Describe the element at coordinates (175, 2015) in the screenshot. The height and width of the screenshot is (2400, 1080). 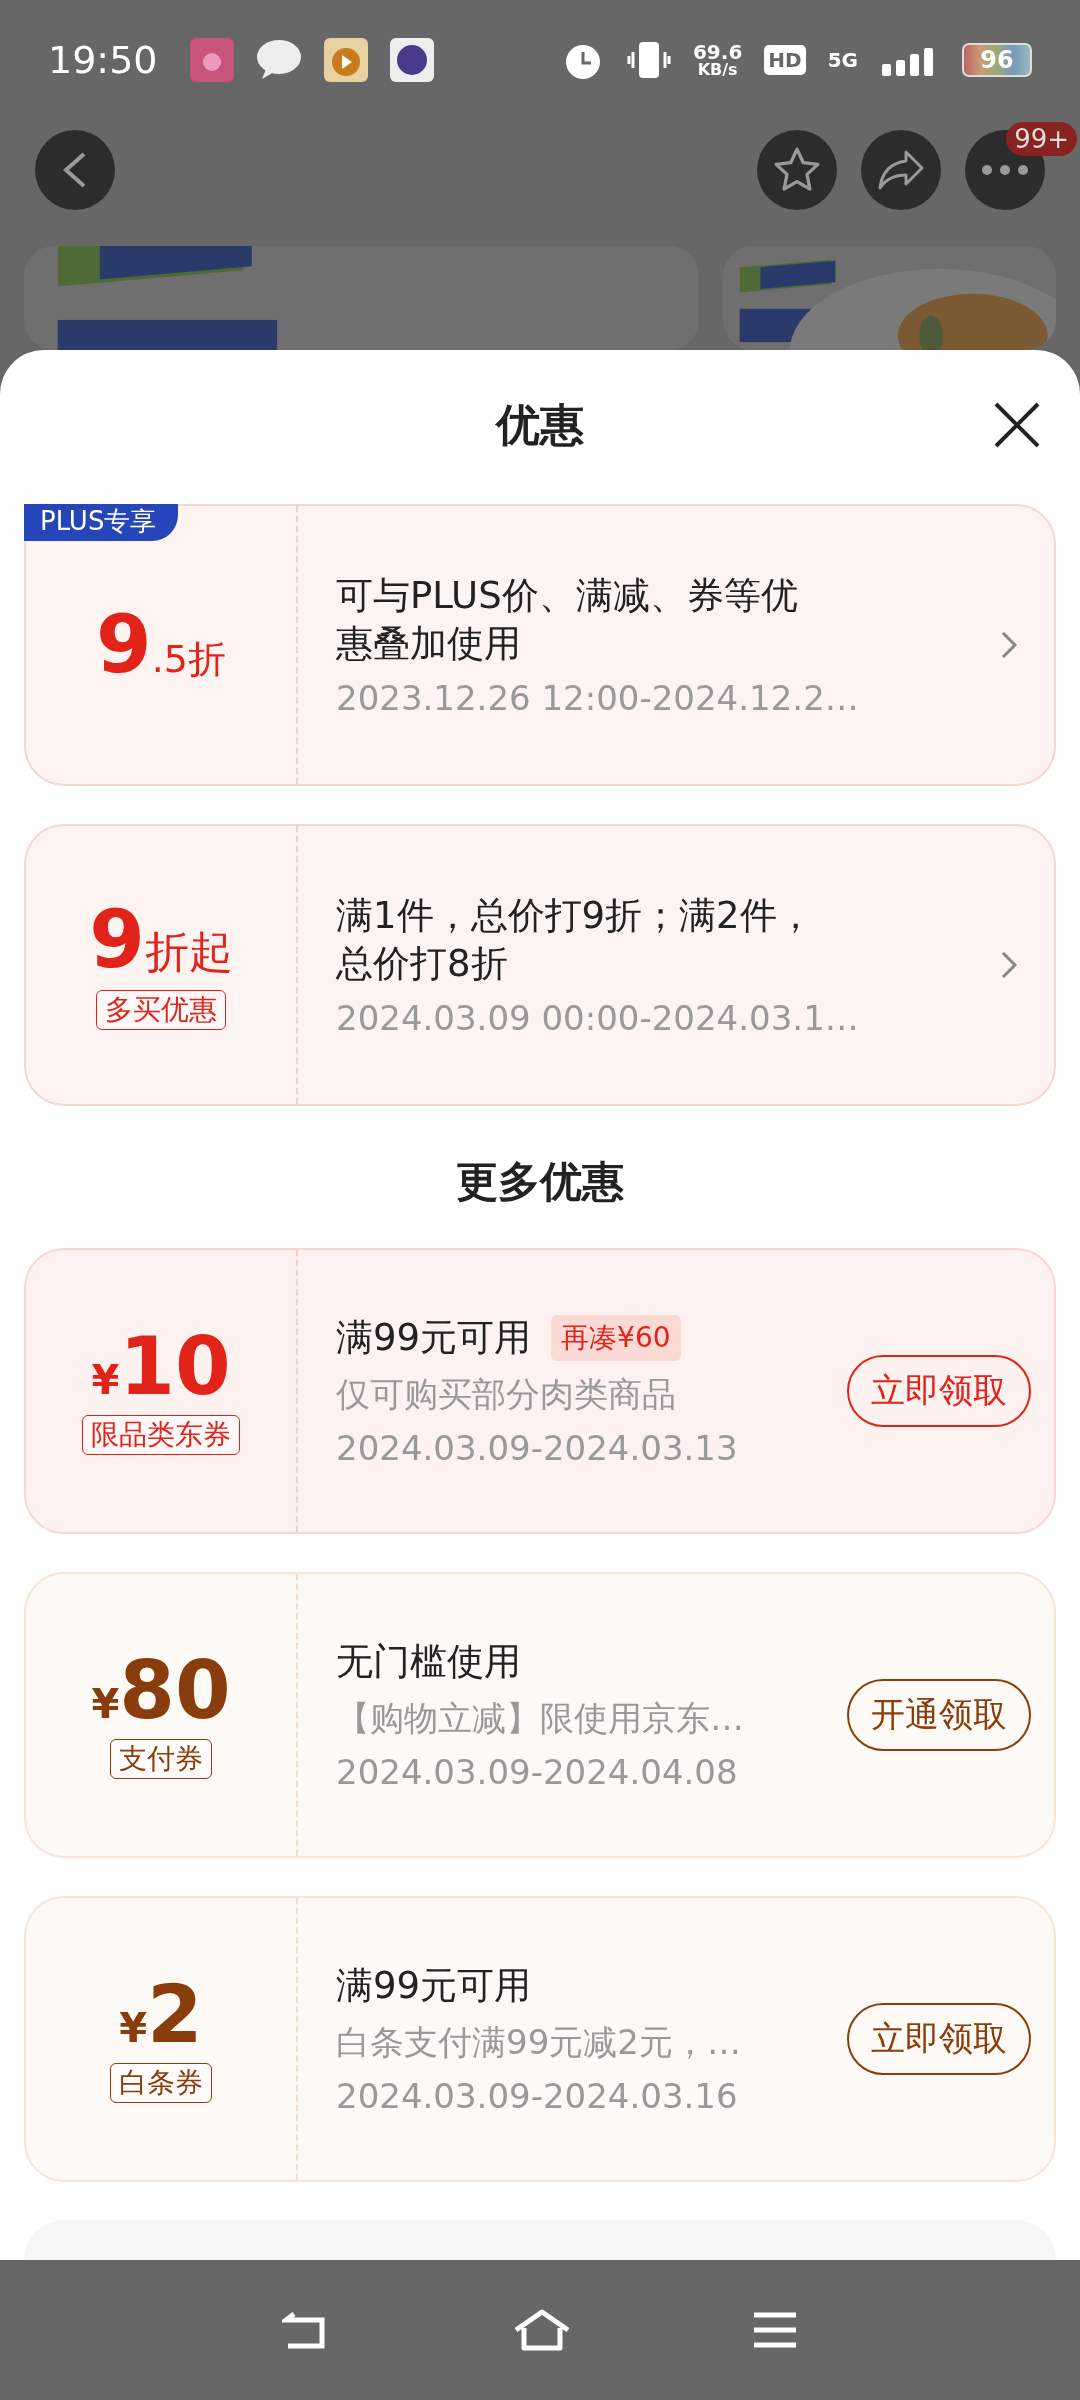
I see `coupon-amount: 2` at that location.